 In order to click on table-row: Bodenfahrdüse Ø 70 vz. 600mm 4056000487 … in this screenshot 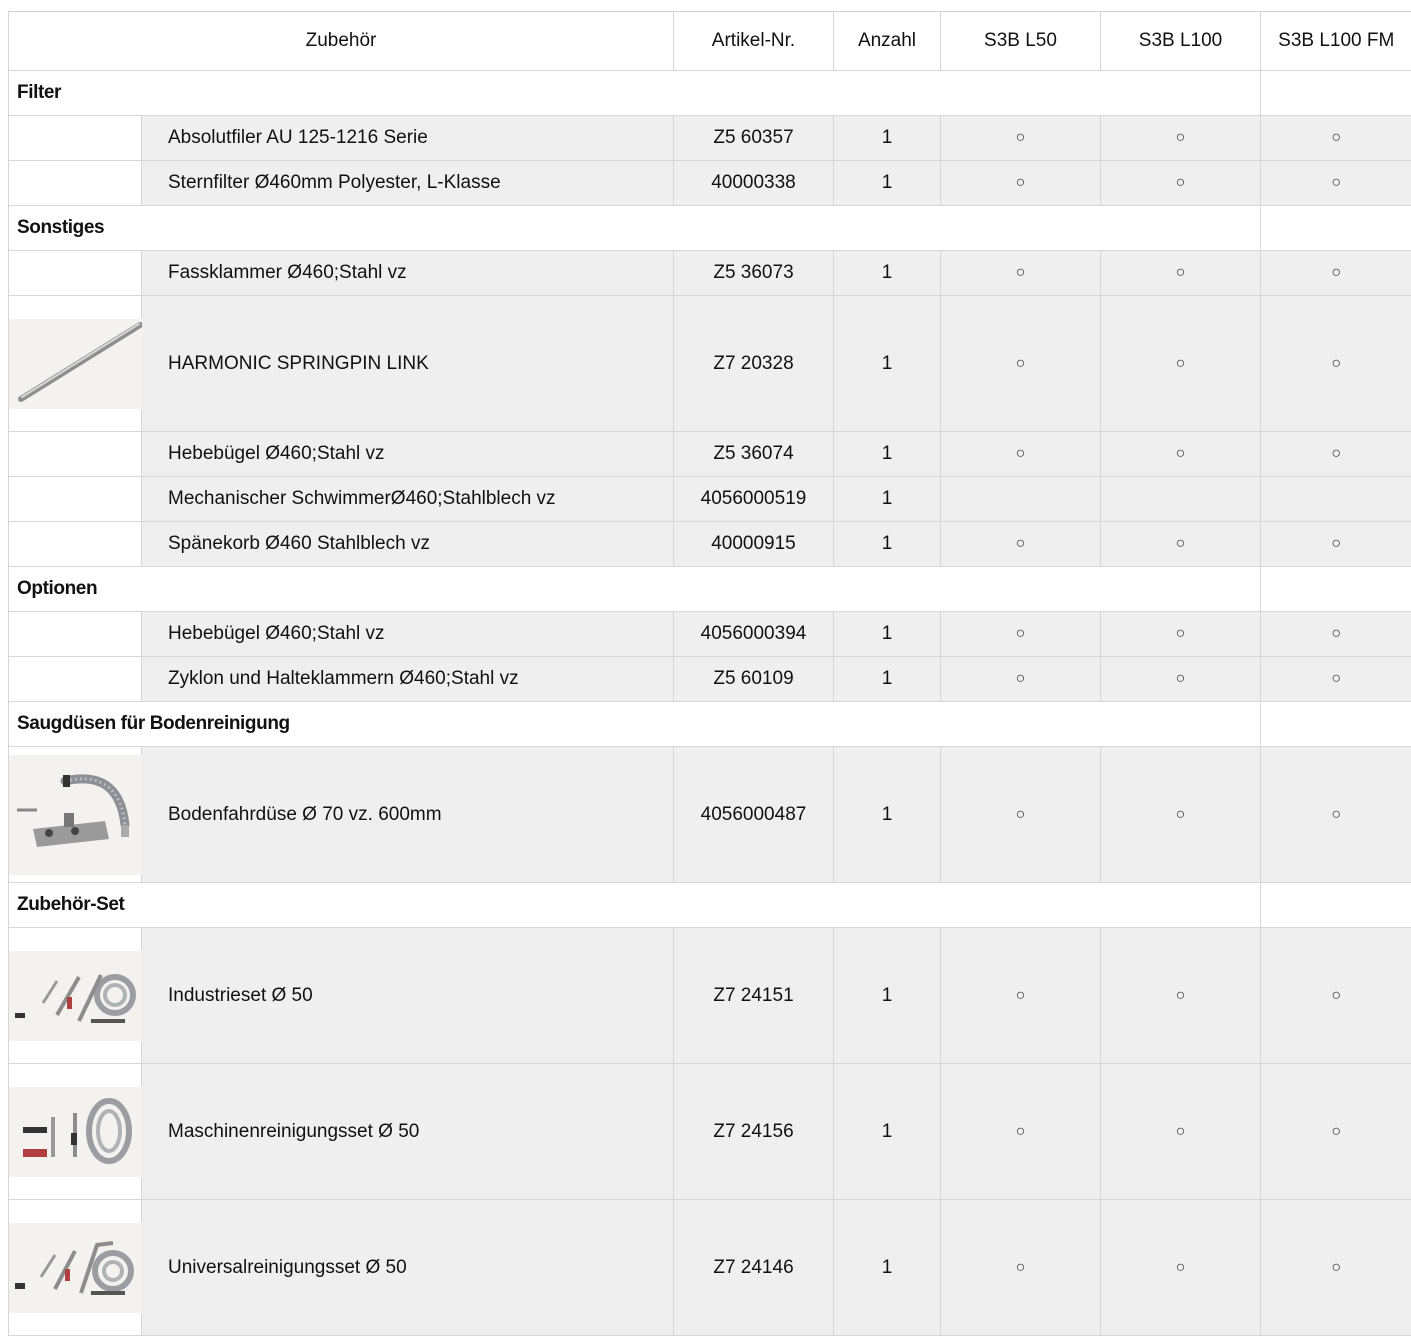, I will do `click(710, 815)`.